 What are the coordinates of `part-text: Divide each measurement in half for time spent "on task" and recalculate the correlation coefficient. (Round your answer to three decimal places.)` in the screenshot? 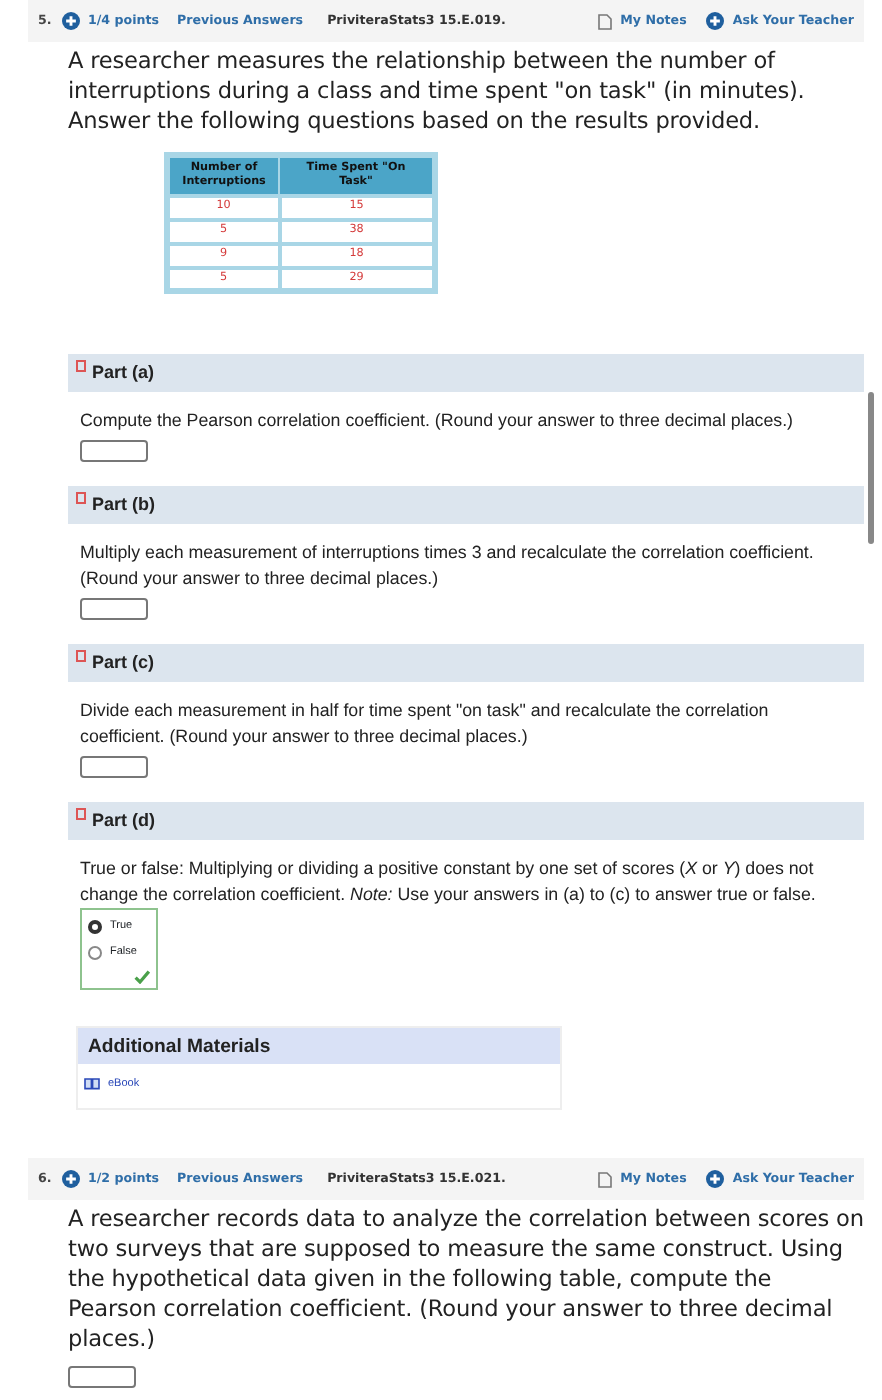 It's located at (424, 724).